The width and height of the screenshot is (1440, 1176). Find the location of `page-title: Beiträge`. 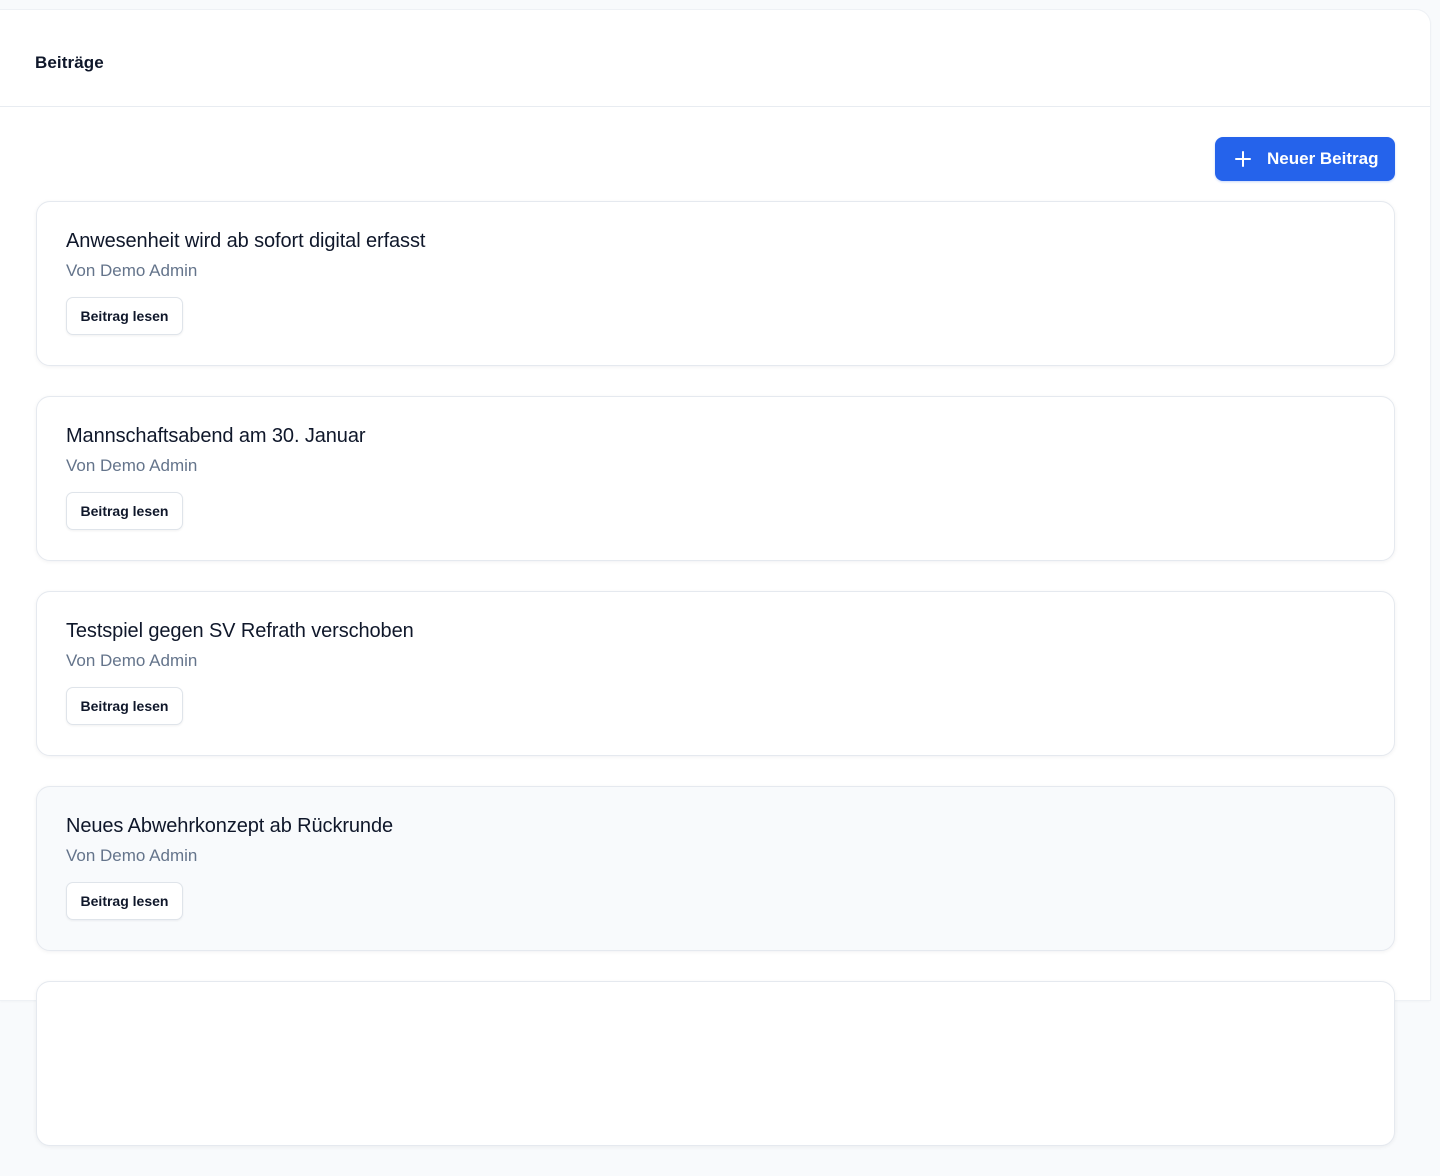

page-title: Beiträge is located at coordinates (69, 62).